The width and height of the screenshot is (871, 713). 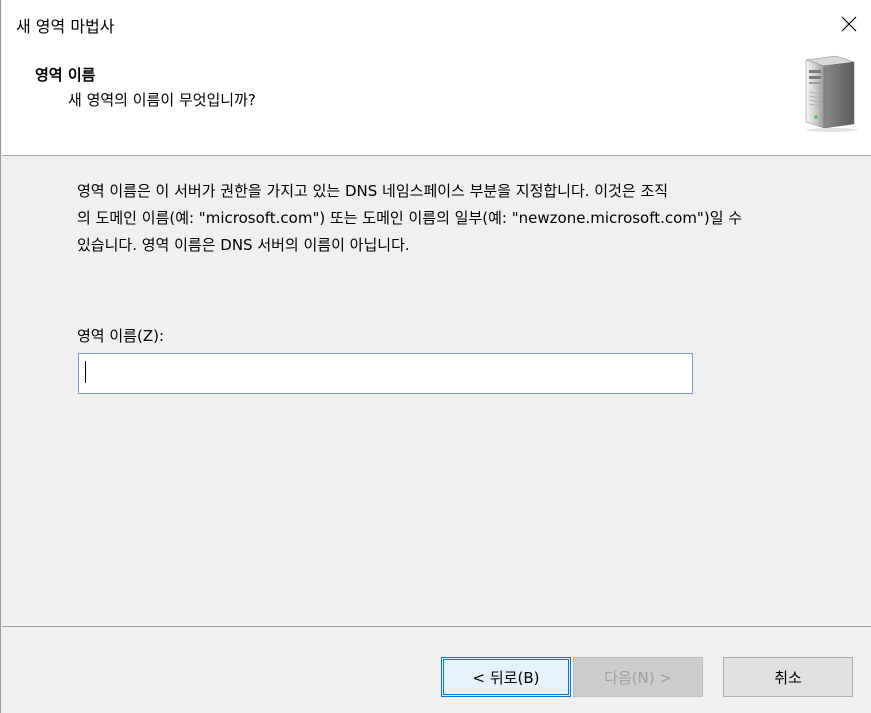 I want to click on back-button: < 뒤로(B), so click(x=506, y=677).